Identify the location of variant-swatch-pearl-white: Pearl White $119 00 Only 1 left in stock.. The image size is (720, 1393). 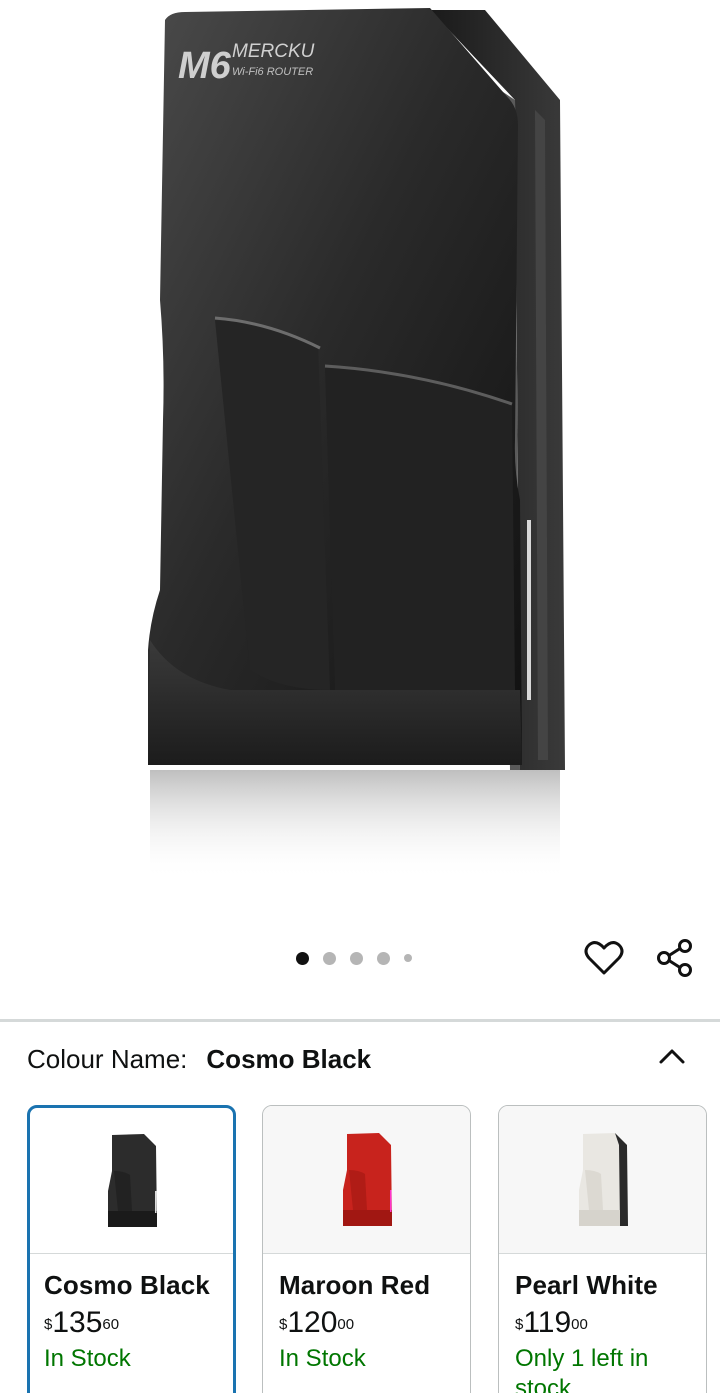
(602, 1249).